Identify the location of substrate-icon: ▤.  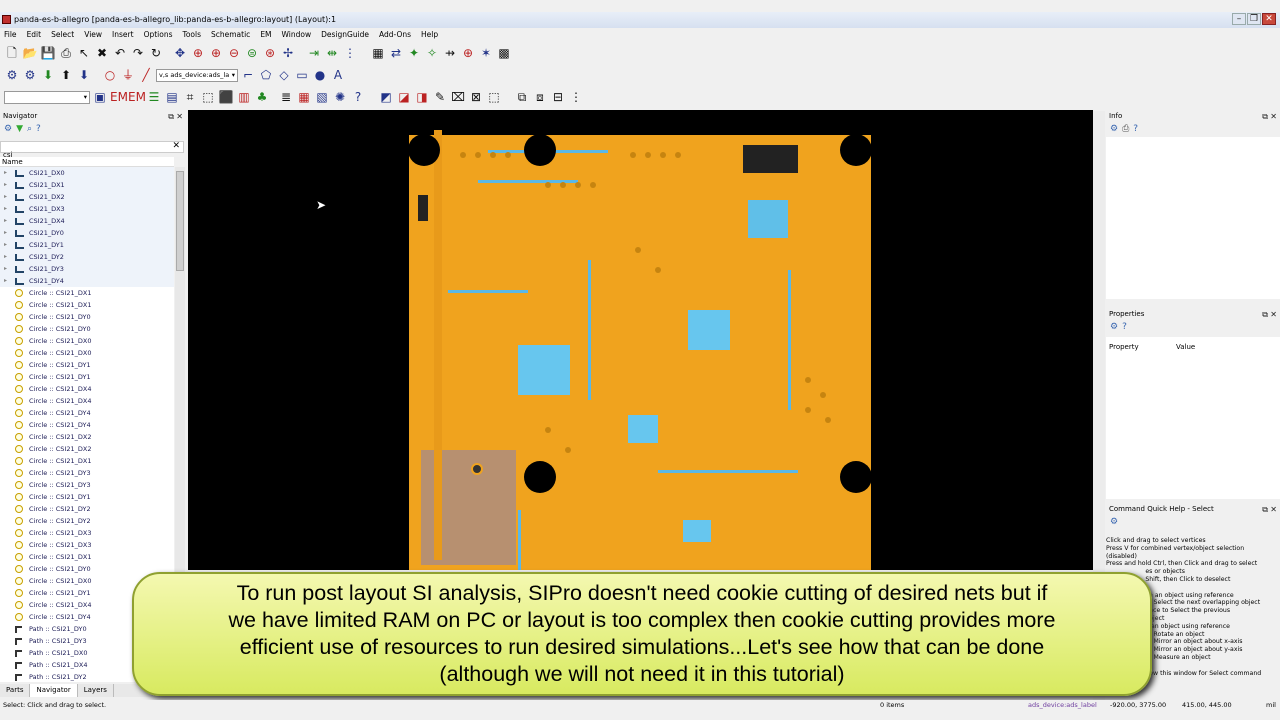
(172, 97).